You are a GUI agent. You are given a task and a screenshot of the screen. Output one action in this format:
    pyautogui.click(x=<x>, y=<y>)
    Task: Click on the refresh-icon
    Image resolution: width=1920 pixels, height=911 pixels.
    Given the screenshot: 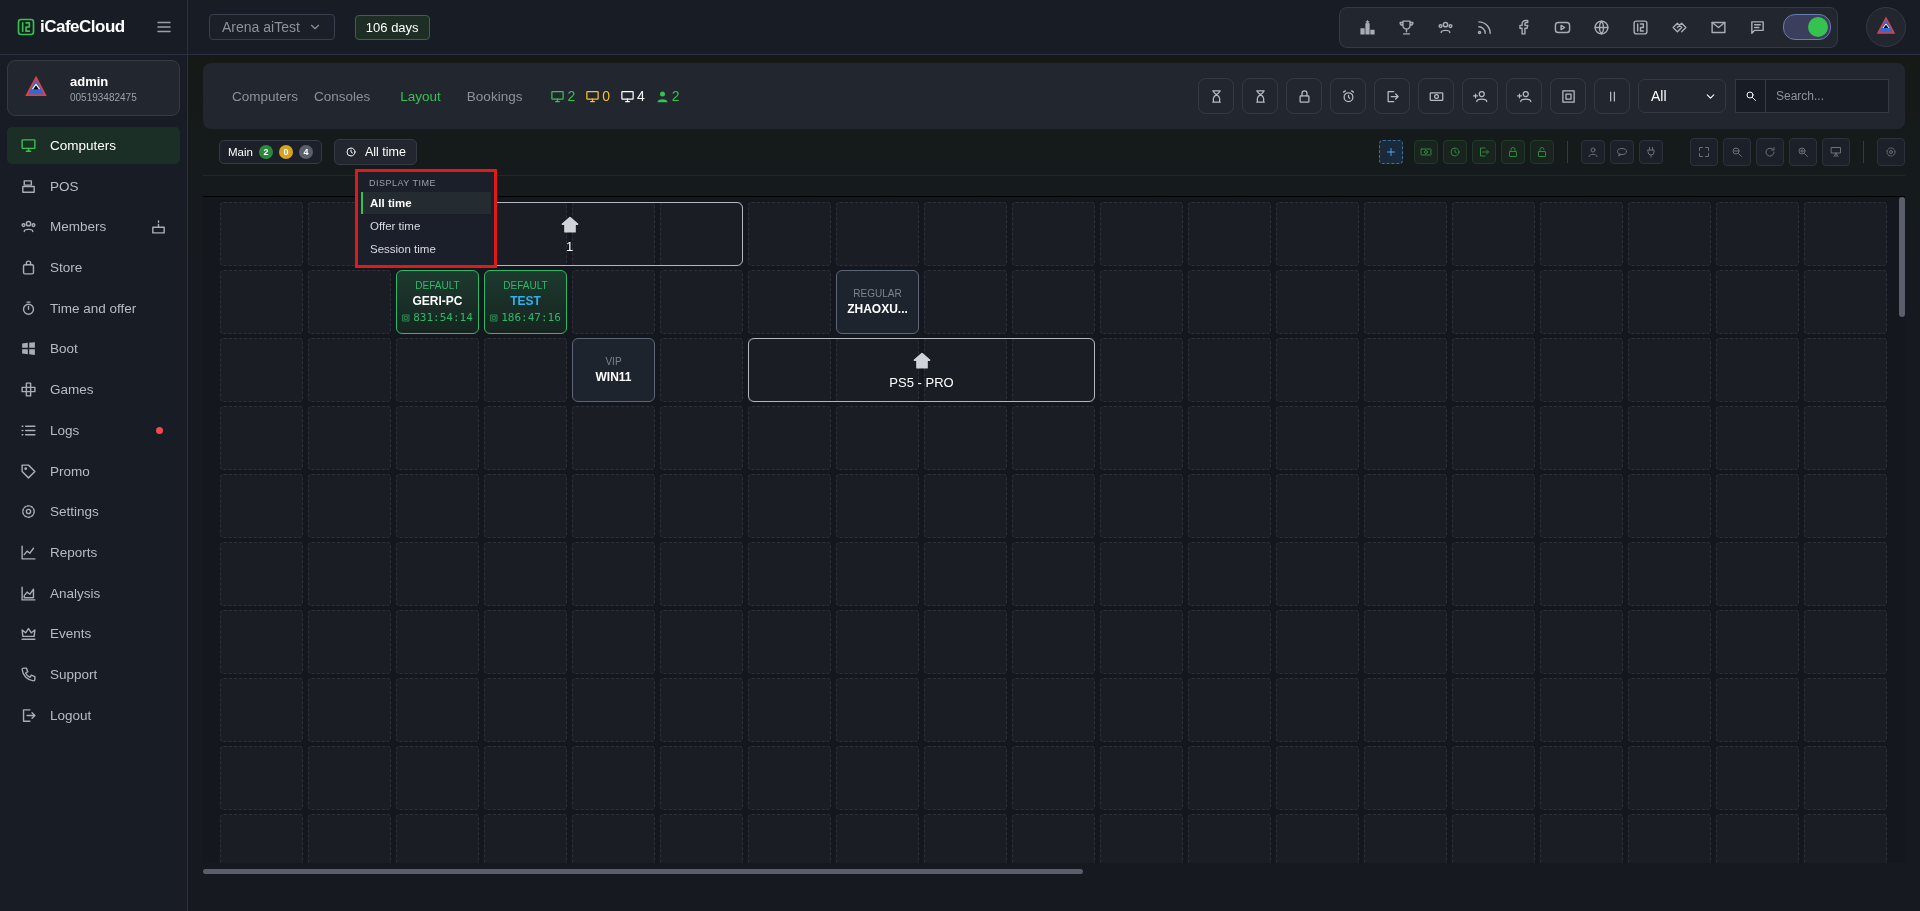 What is the action you would take?
    pyautogui.click(x=1770, y=152)
    